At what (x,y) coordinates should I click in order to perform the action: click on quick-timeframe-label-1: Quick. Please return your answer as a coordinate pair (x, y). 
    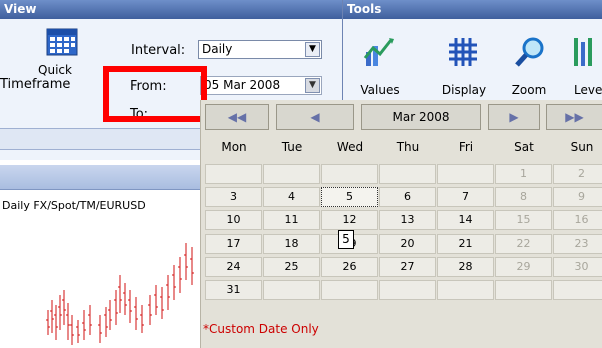
    Looking at the image, I should click on (55, 70).